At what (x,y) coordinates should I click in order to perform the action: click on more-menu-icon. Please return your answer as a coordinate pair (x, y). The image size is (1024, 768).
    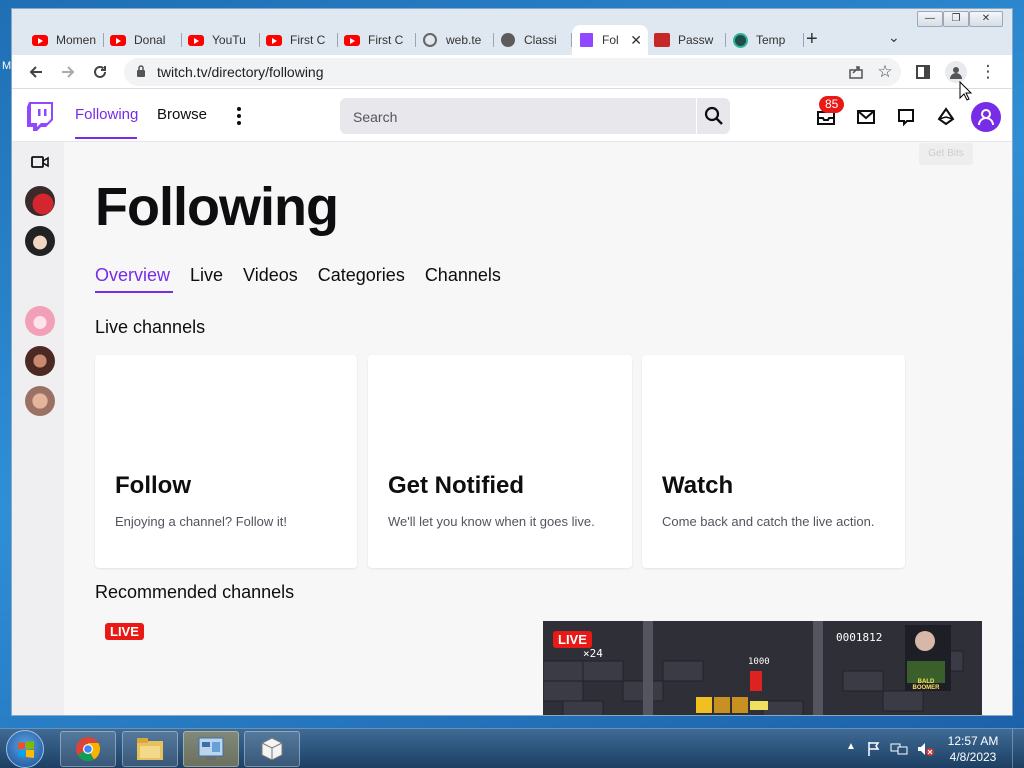
    Looking at the image, I should click on (239, 117).